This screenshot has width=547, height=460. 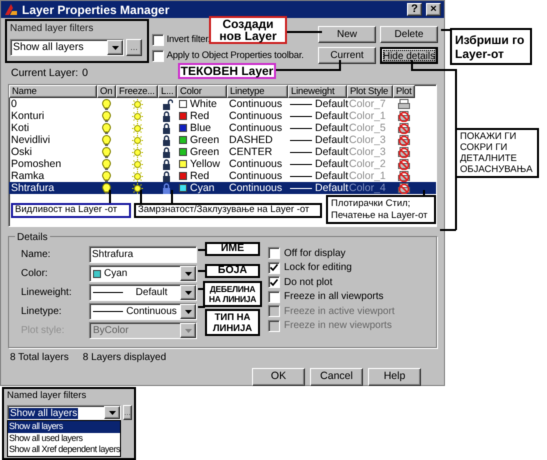 I want to click on action-button: Delete, so click(x=409, y=34).